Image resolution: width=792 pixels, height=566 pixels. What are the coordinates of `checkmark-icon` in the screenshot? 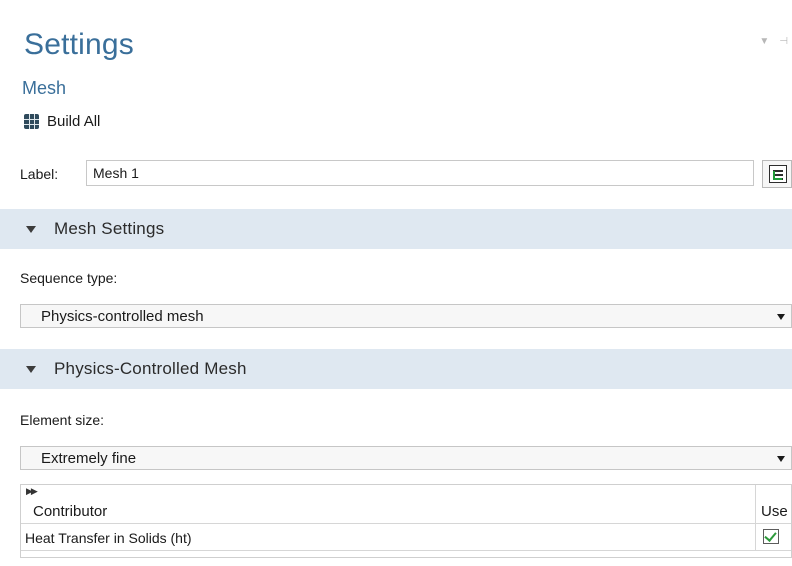 It's located at (770, 535).